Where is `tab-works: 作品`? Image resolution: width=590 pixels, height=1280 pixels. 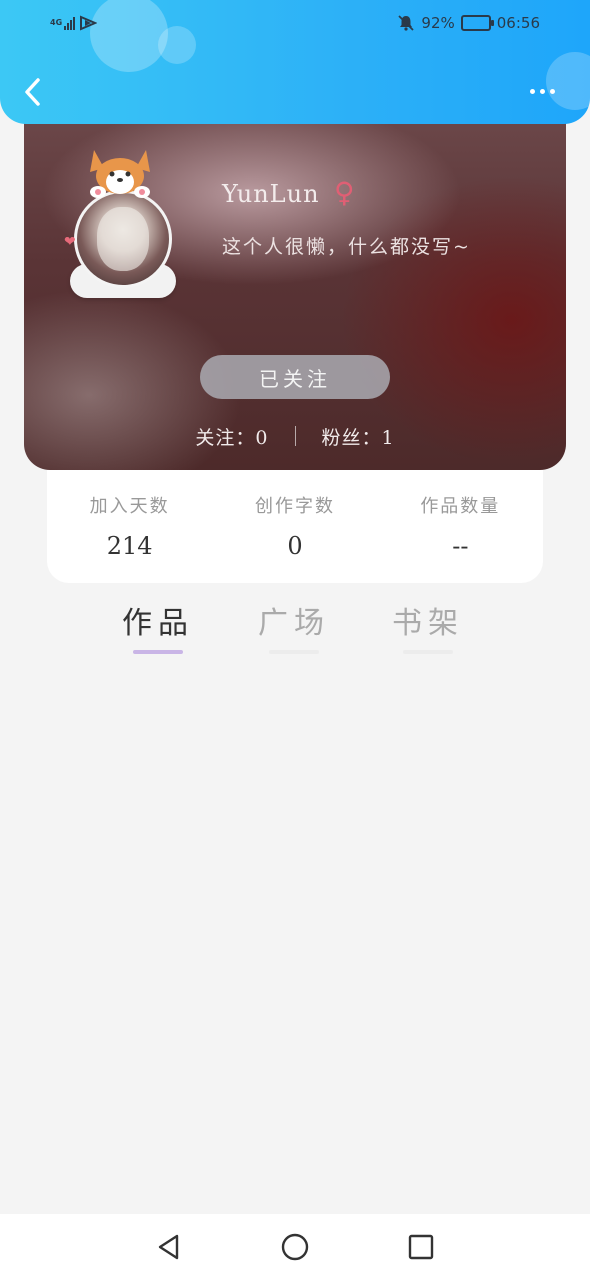 tab-works: 作品 is located at coordinates (158, 626).